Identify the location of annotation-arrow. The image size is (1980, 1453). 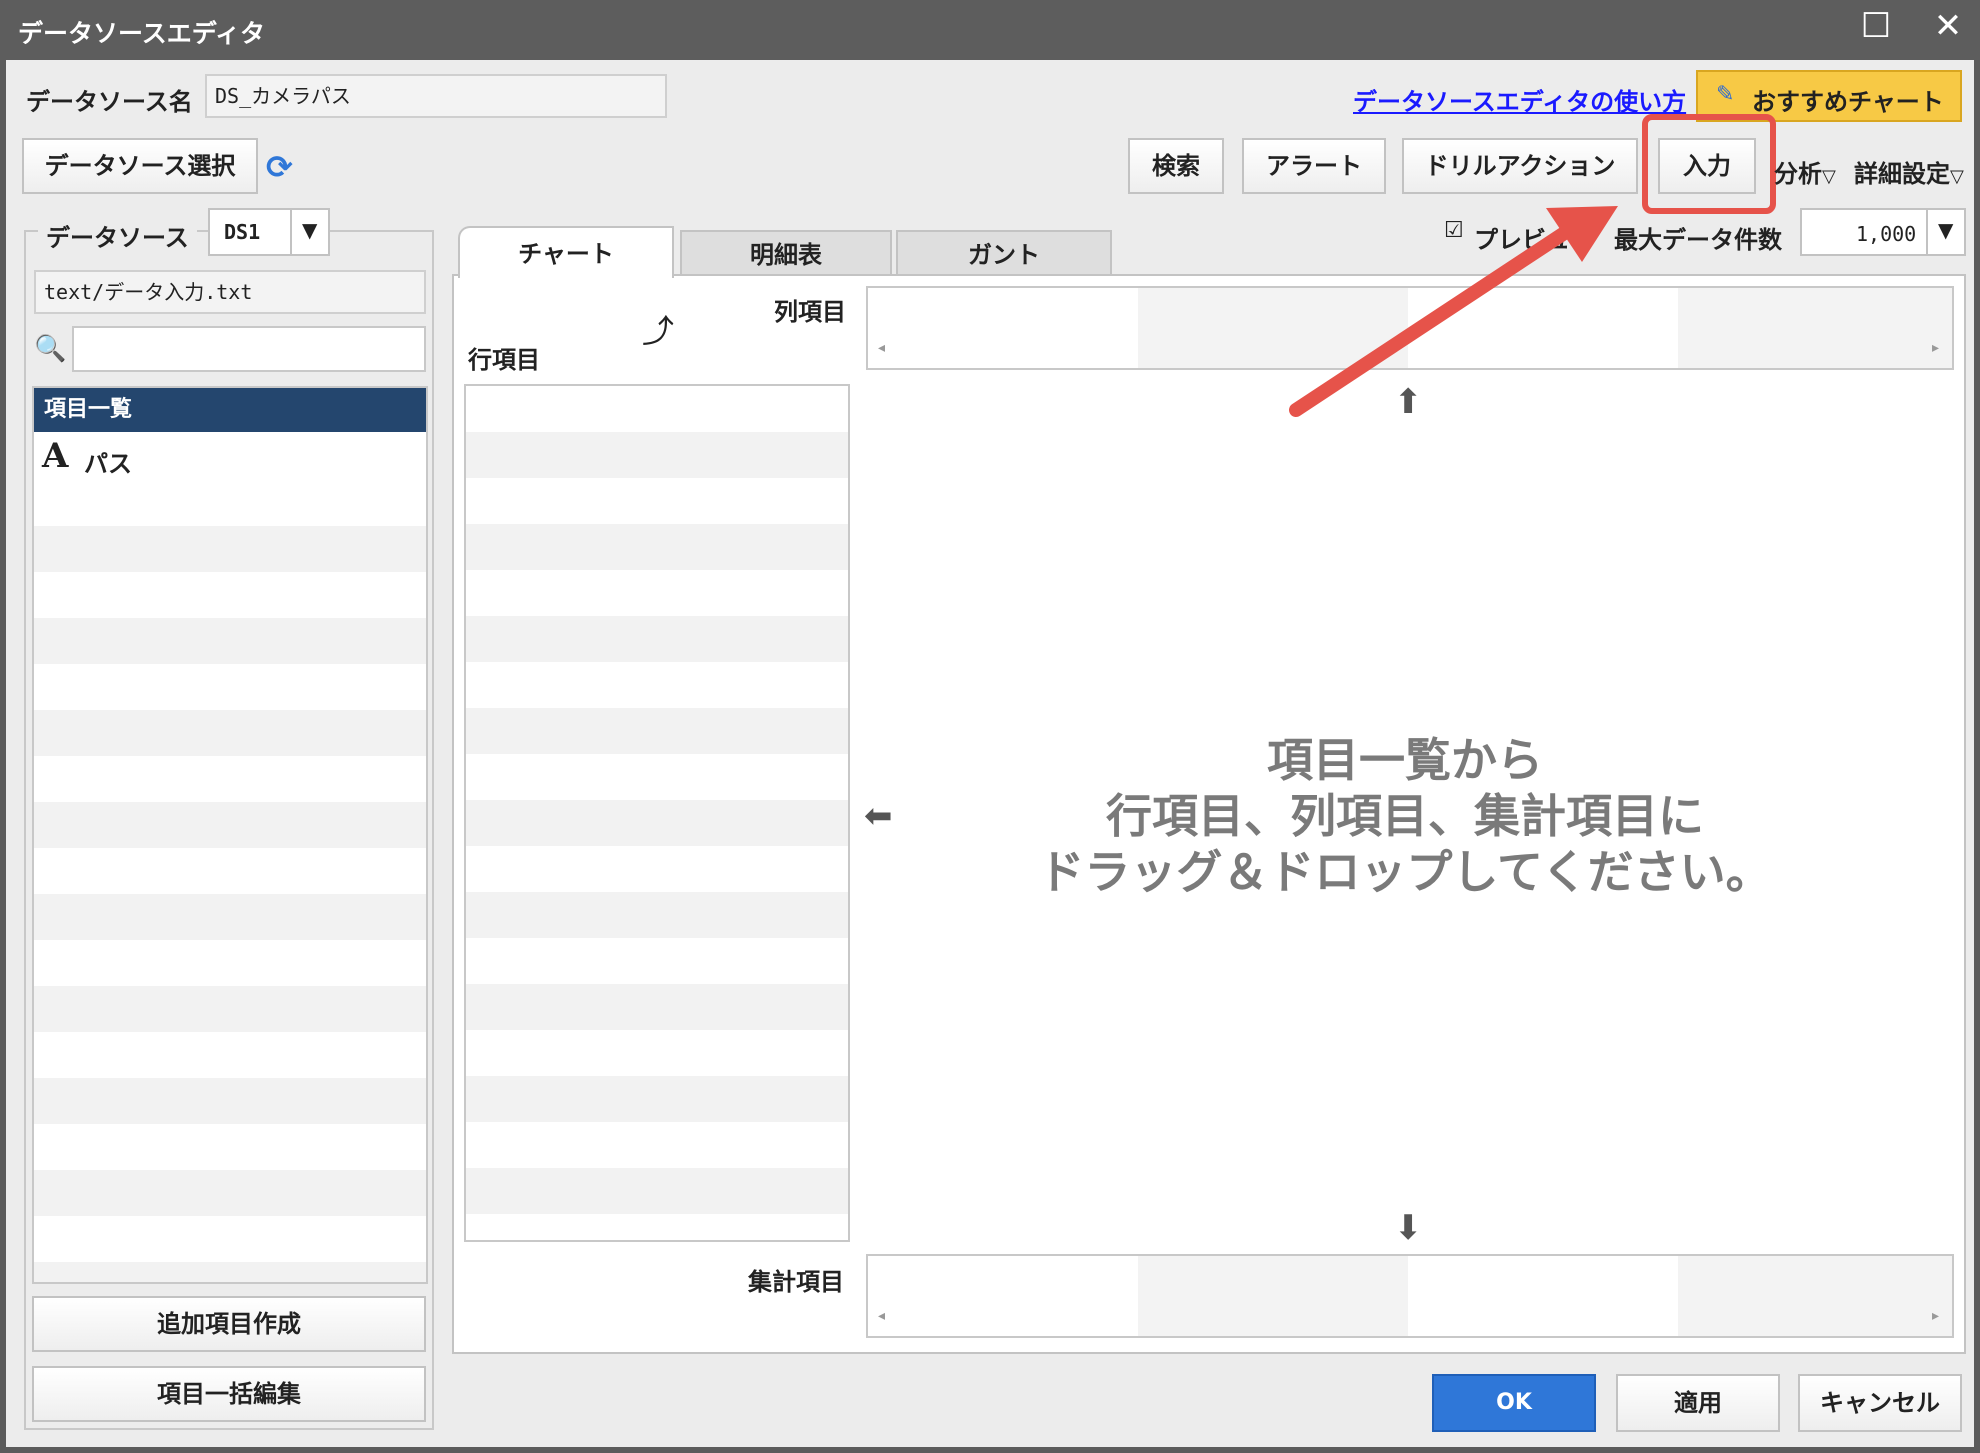
(1453, 311).